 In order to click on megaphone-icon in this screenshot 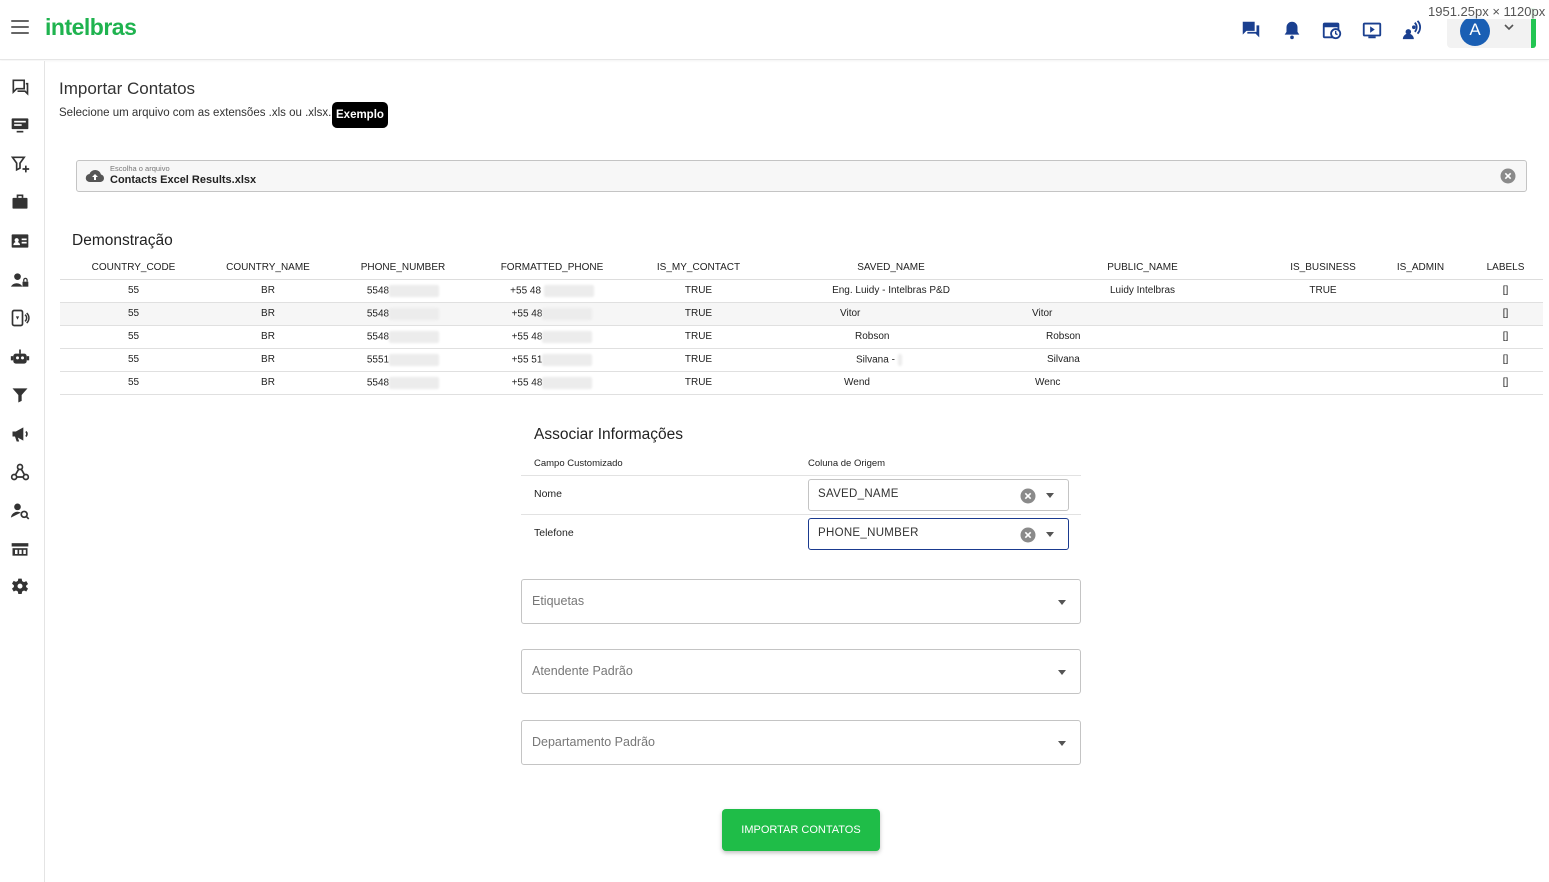, I will do `click(21, 435)`.